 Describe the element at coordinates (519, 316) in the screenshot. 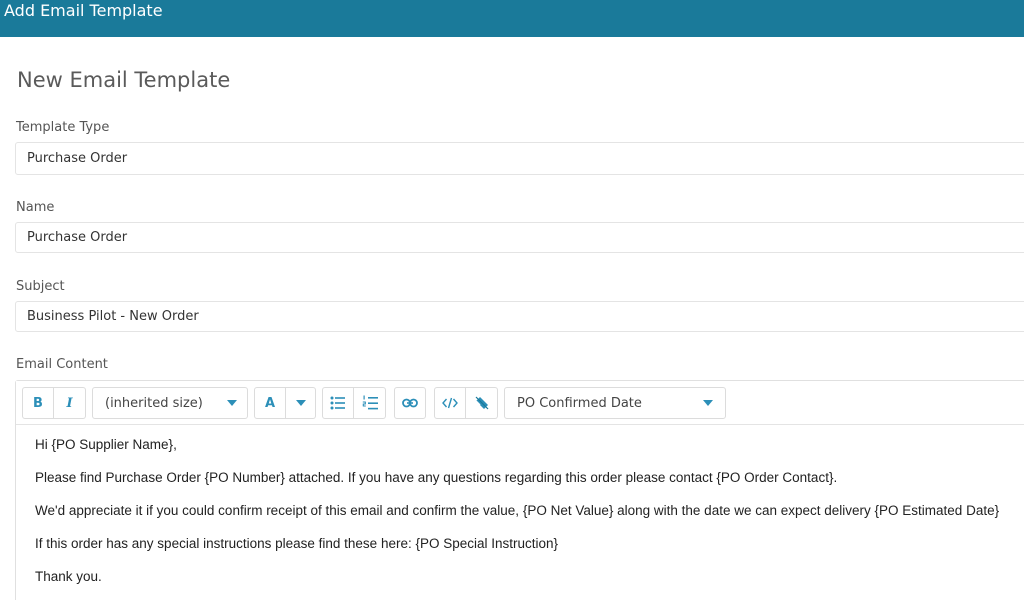

I see `subject-field: Business Pilot - New Order` at that location.